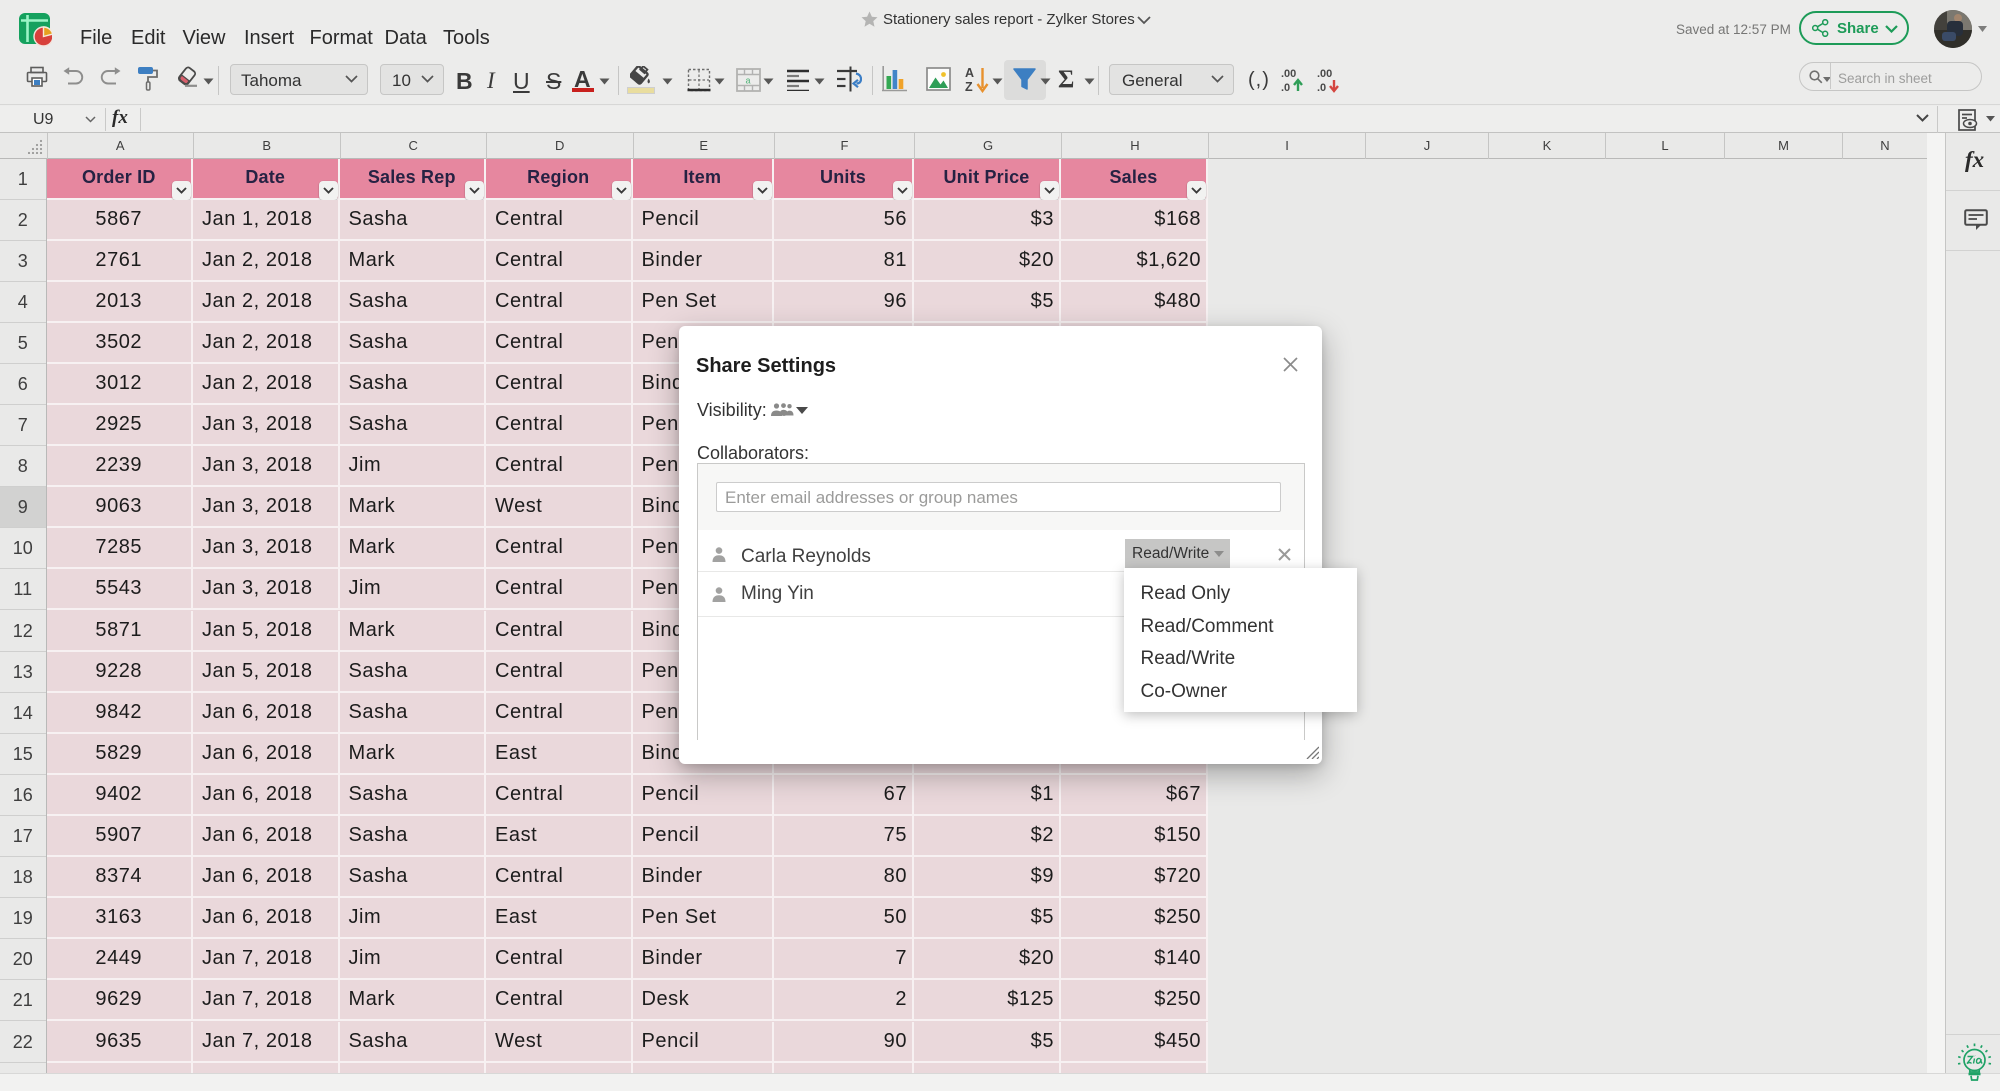  I want to click on svg-text: A, so click(969, 73).